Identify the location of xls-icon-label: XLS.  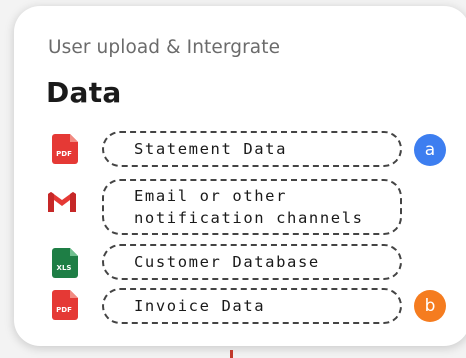
(64, 268).